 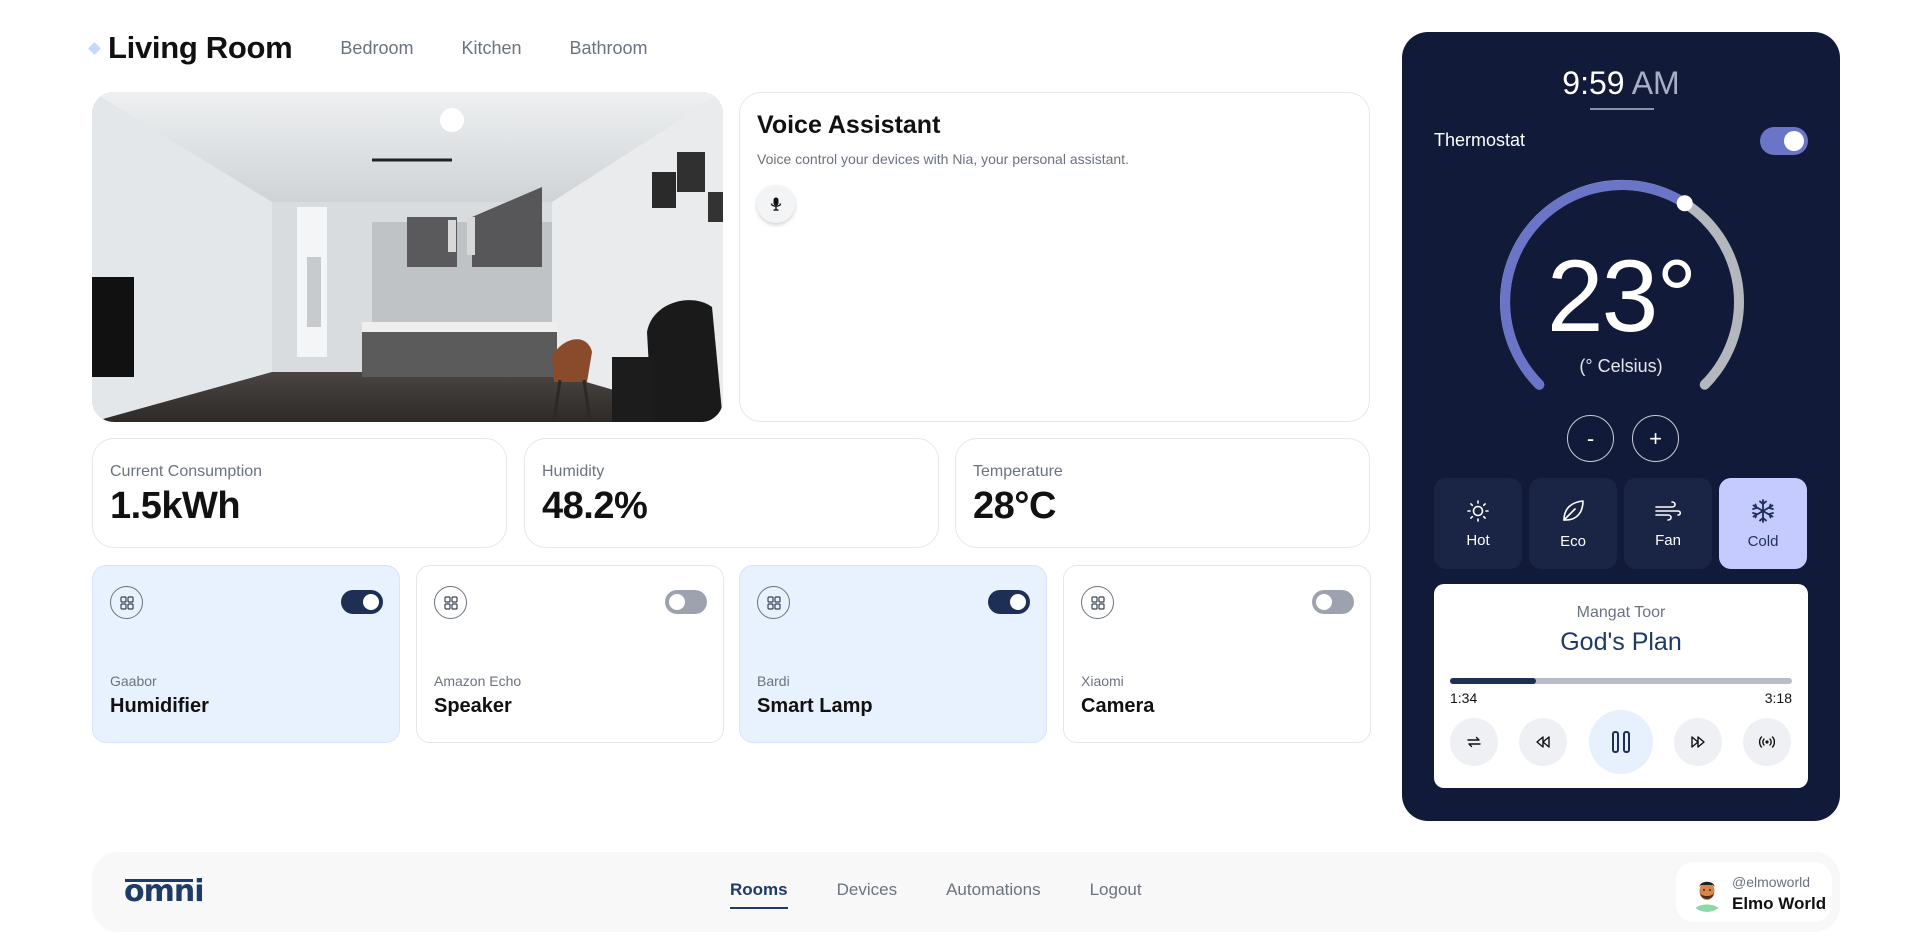 I want to click on repeat-button, so click(x=1474, y=742).